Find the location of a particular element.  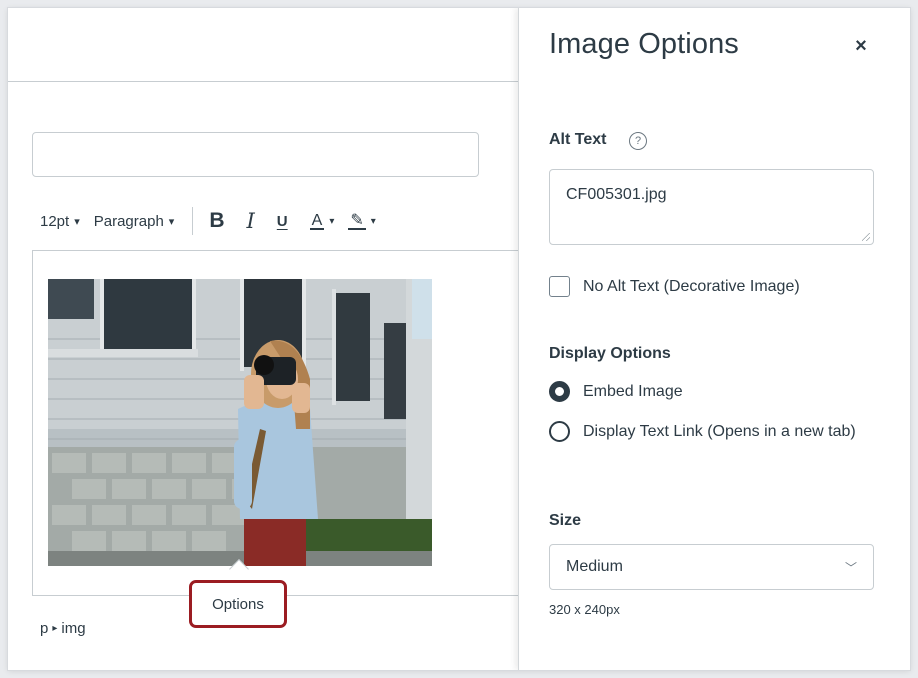

divider is located at coordinates (263, 81).